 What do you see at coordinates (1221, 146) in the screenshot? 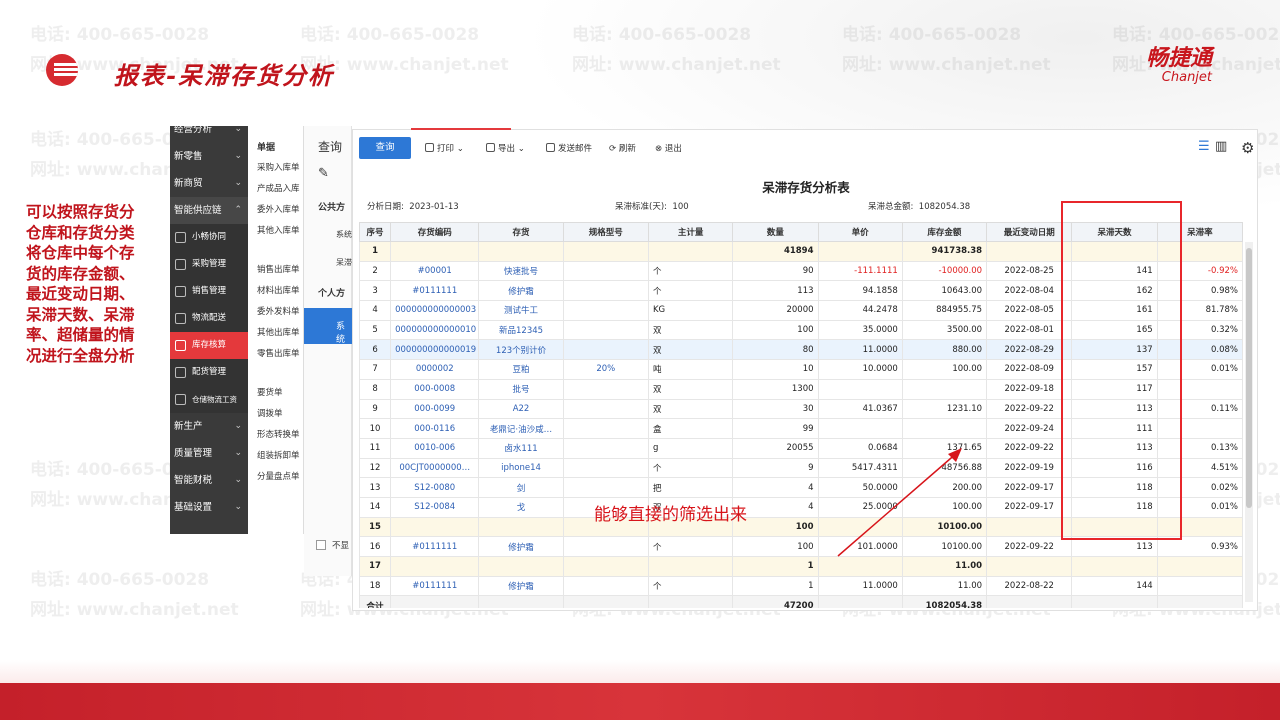
I see `chart-view-icon: ▥` at bounding box center [1221, 146].